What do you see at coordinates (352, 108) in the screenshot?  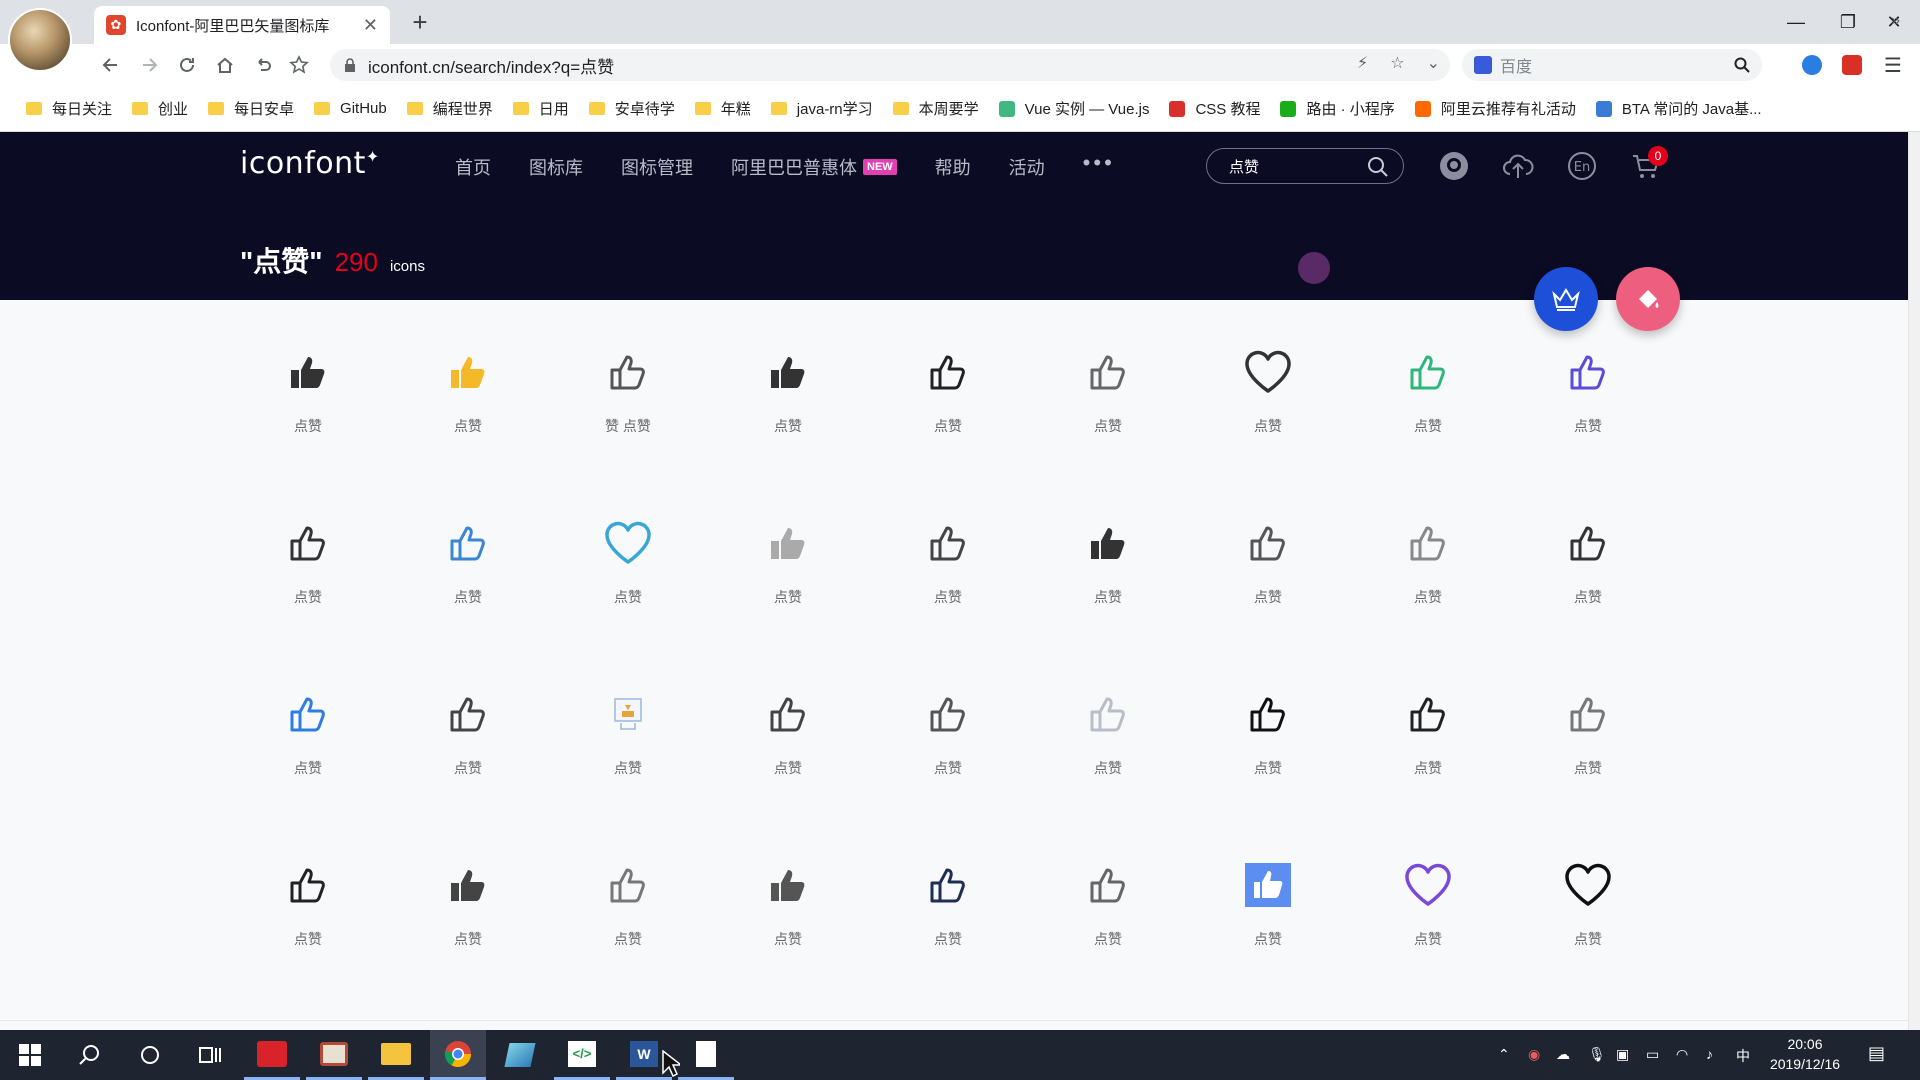 I see `bookmark-item: GitHub` at bounding box center [352, 108].